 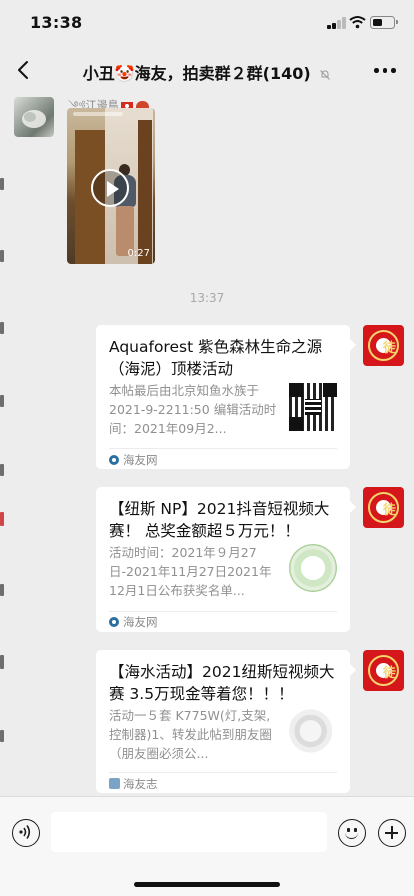 I want to click on chat-header: 小丑🤡海友，拍卖群２群(140), so click(x=207, y=70).